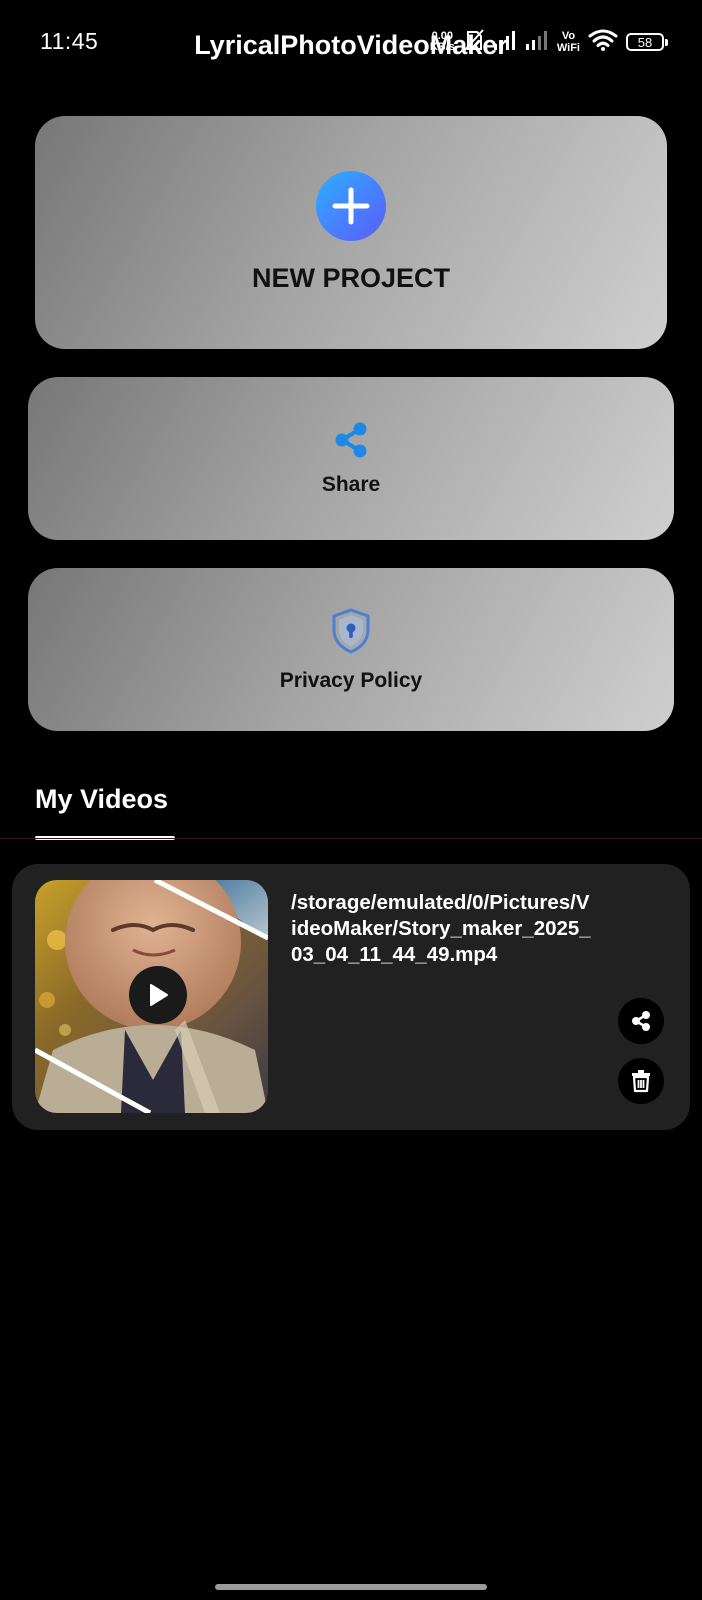  What do you see at coordinates (568, 48) in the screenshot?
I see `vowifi-bottom: WiFi` at bounding box center [568, 48].